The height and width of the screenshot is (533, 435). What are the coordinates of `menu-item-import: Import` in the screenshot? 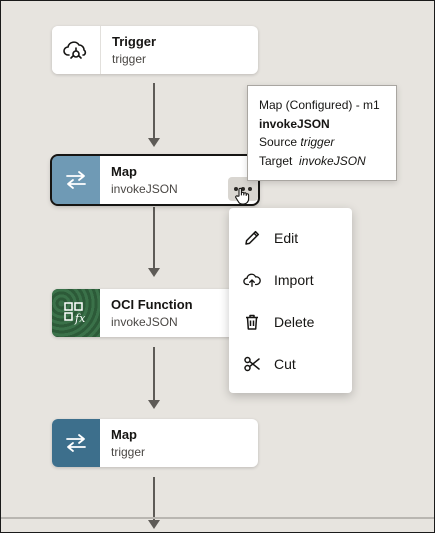 It's located at (290, 280).